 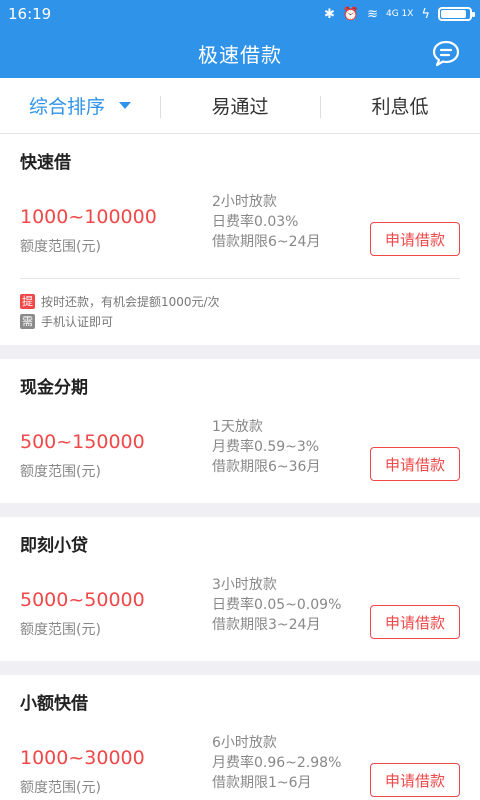 I want to click on loan-terms: 1天放款 月费率0.59~3% 借款期限6~36月, so click(x=266, y=447).